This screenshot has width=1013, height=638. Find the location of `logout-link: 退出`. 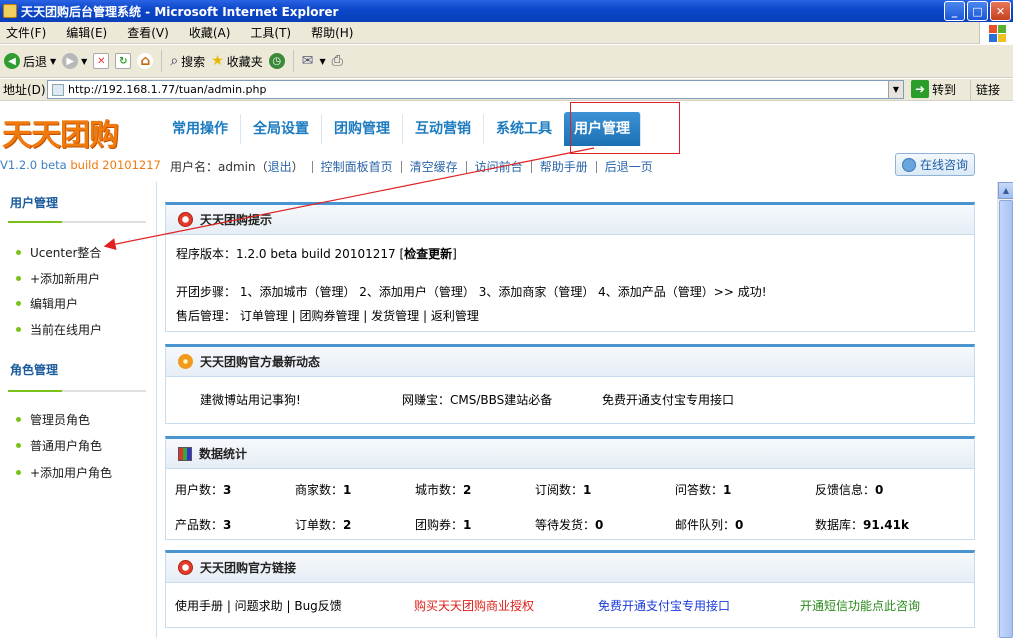

logout-link: 退出 is located at coordinates (280, 167).